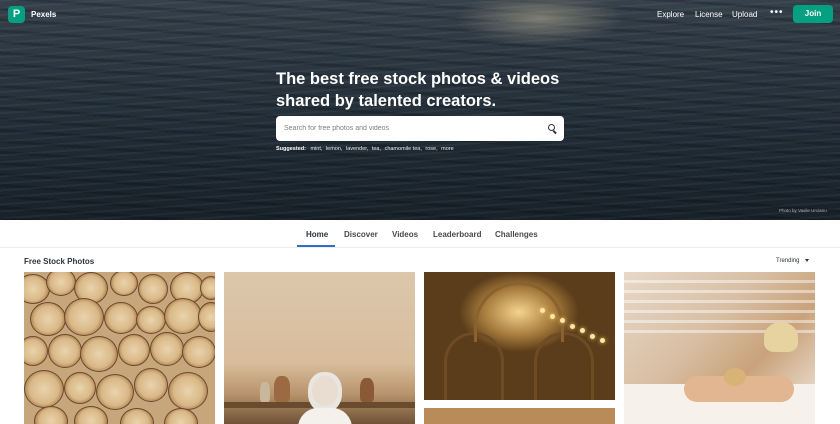  Describe the element at coordinates (781, 337) in the screenshot. I see `plant-shape` at that location.